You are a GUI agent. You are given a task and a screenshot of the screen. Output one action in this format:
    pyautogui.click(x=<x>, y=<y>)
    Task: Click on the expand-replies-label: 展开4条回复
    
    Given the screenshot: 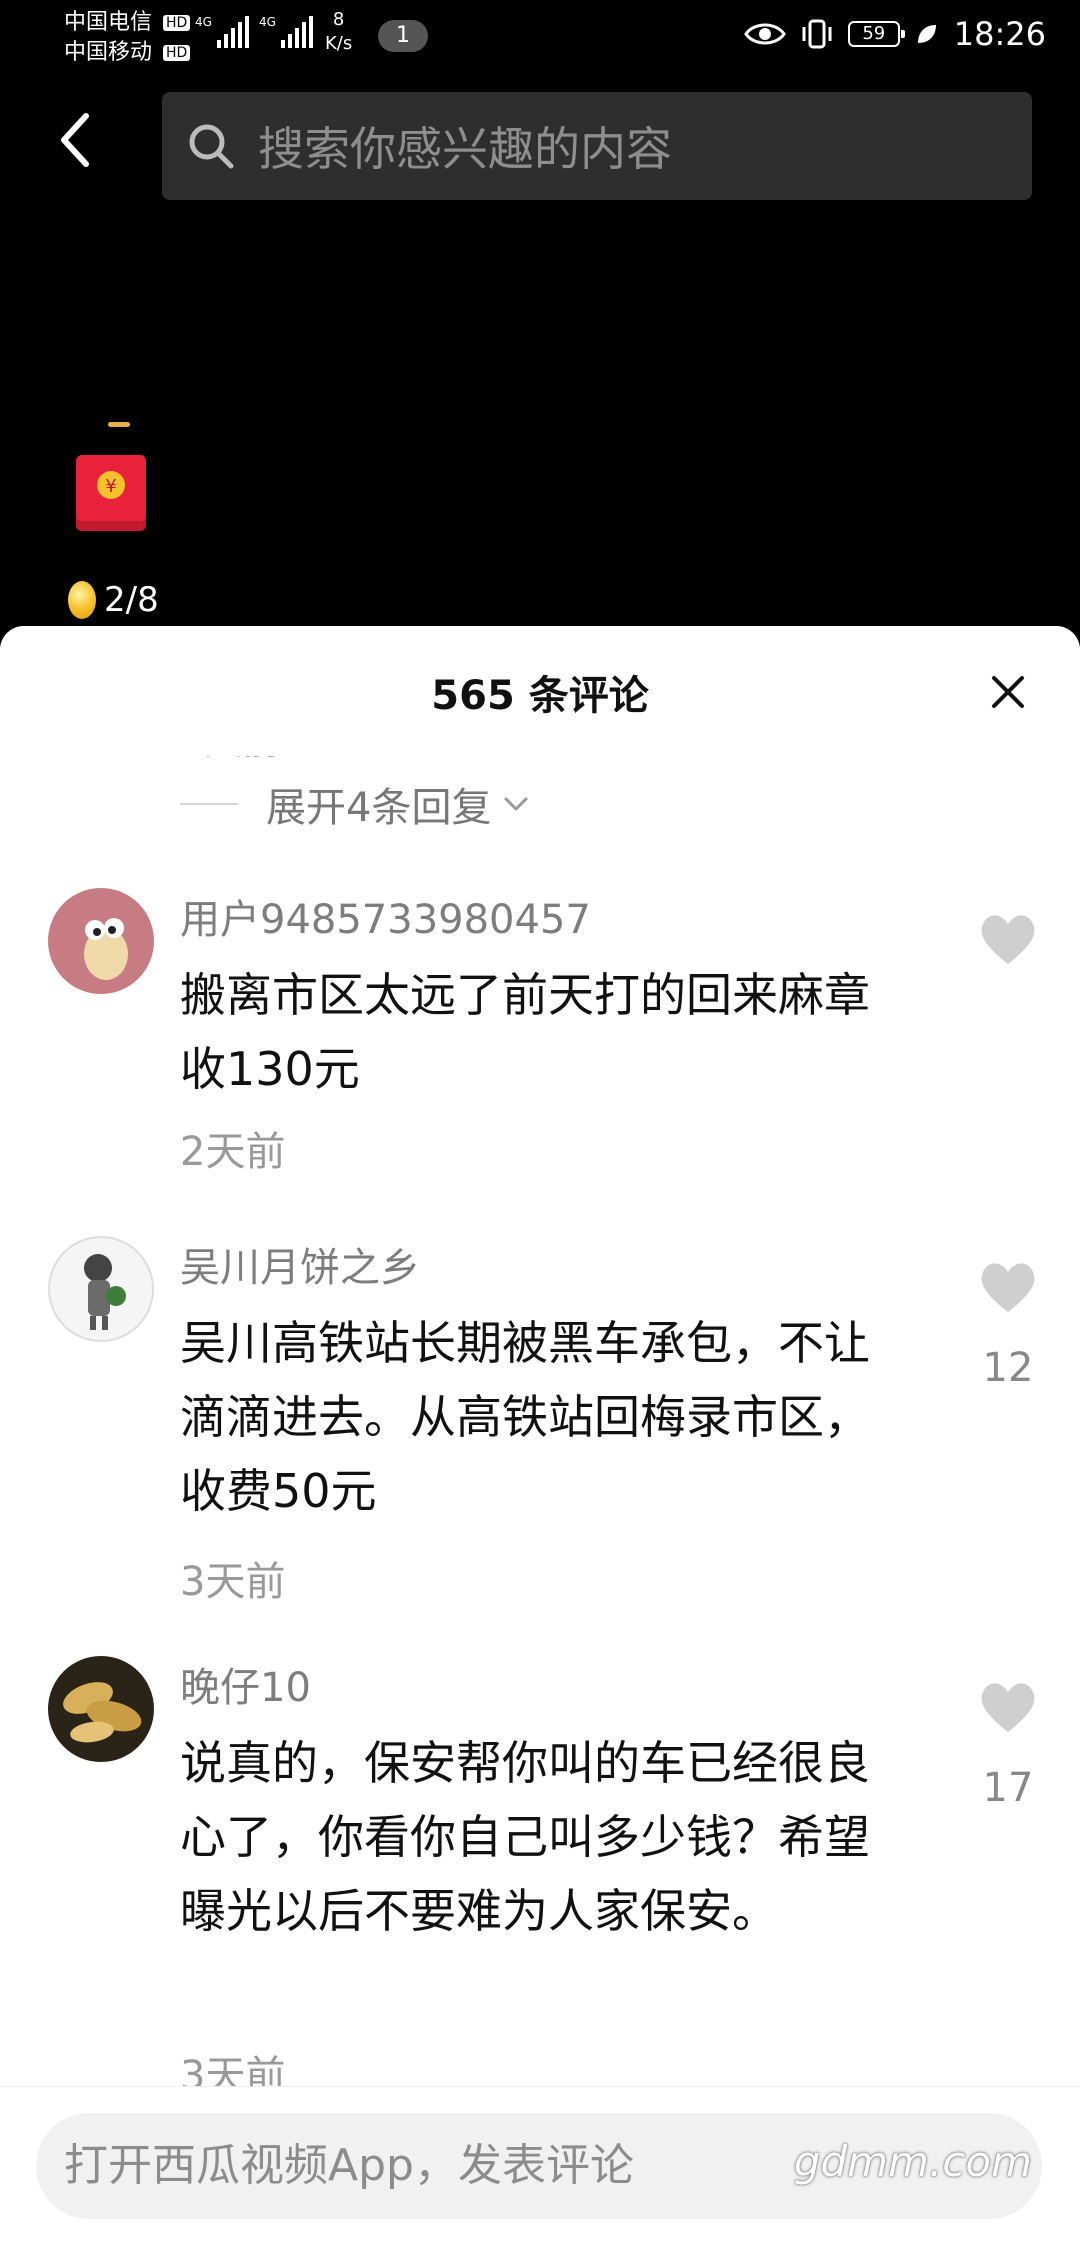 What is the action you would take?
    pyautogui.click(x=379, y=808)
    